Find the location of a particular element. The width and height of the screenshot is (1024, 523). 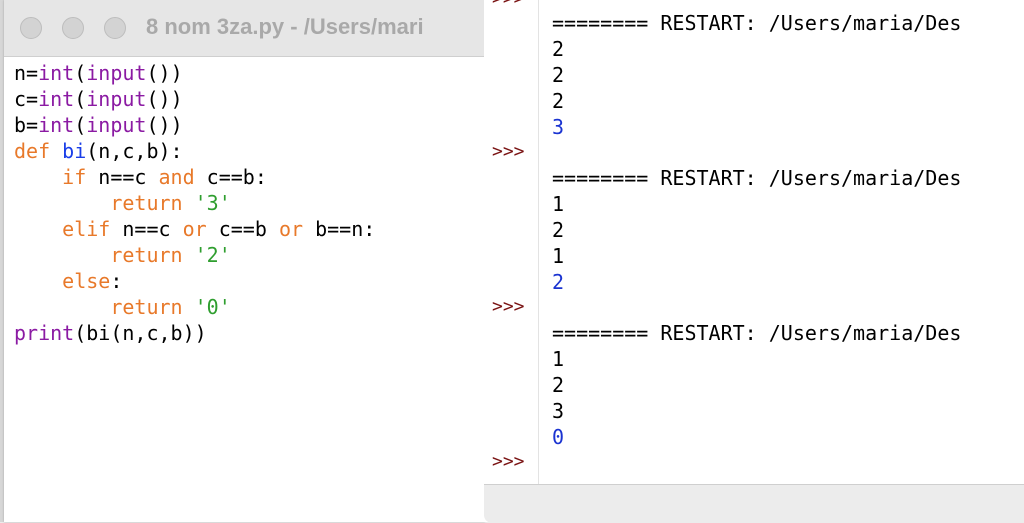

code-token: '0' is located at coordinates (212, 307).